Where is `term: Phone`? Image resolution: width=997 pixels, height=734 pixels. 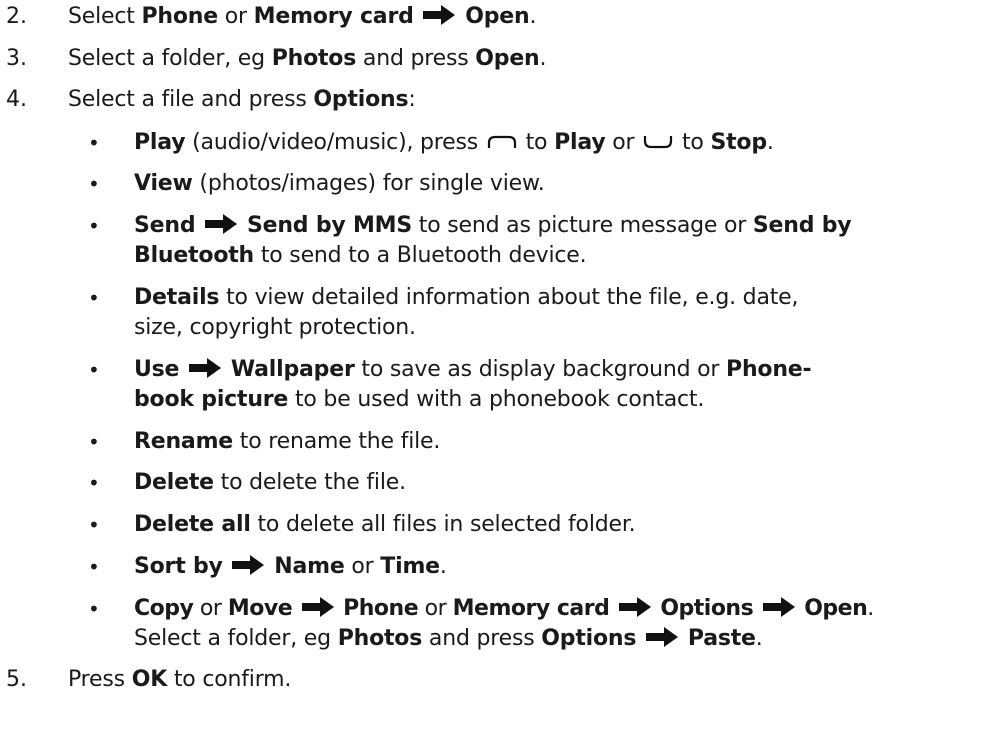
term: Phone is located at coordinates (179, 16).